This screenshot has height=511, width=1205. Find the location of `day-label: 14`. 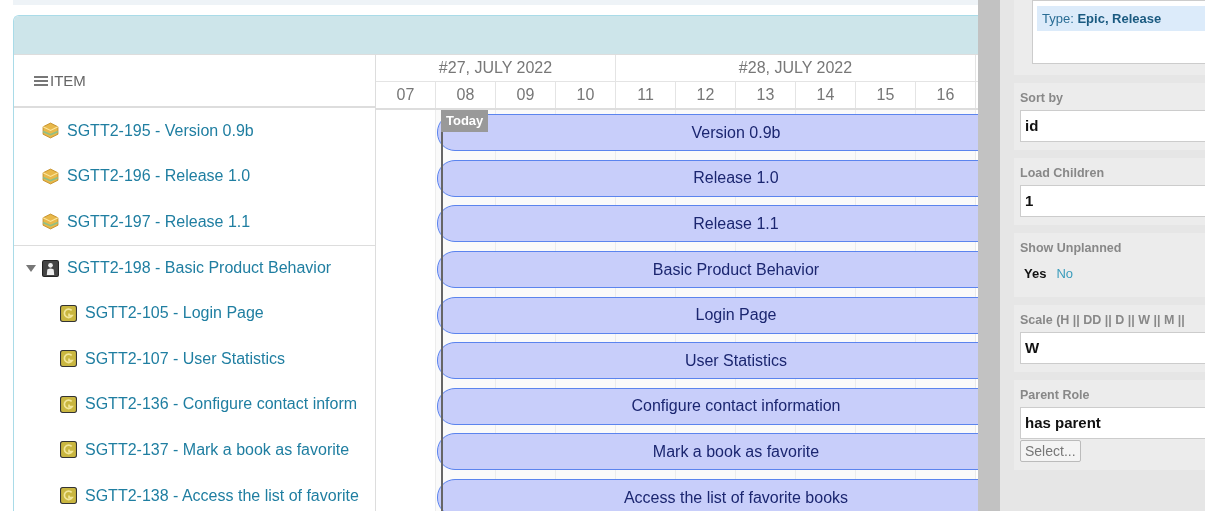

day-label: 14 is located at coordinates (825, 95).